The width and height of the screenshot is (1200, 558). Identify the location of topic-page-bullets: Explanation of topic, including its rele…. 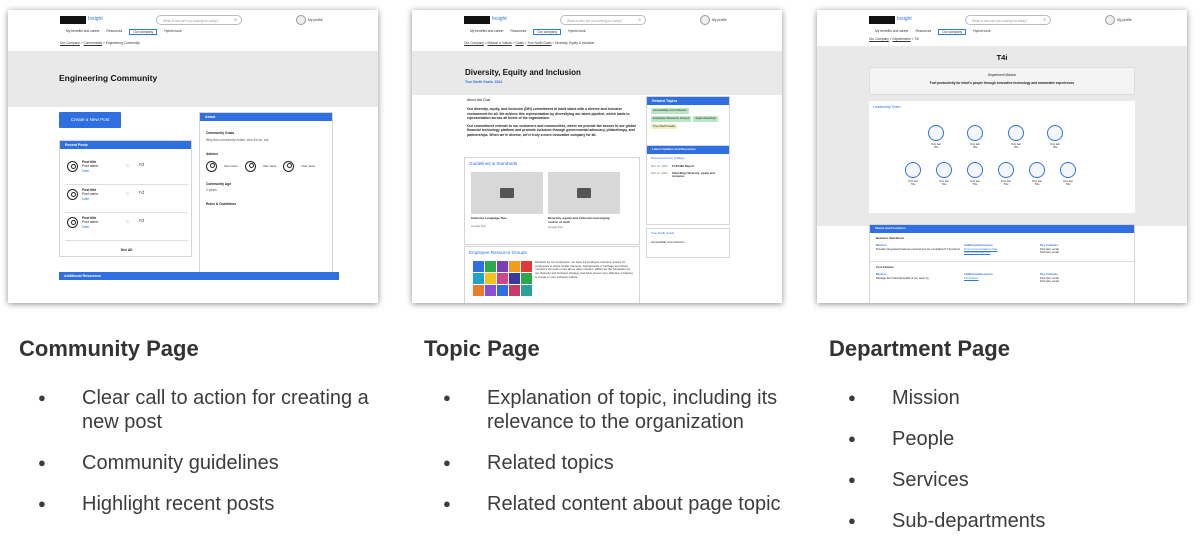
(615, 459).